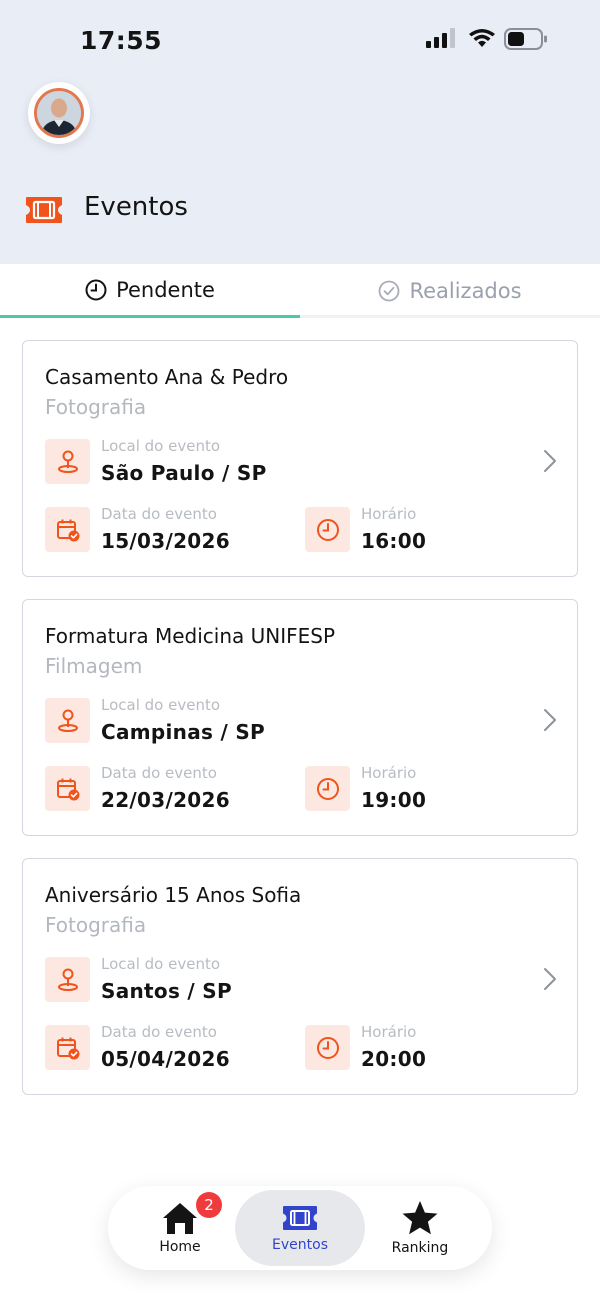 The height and width of the screenshot is (1299, 600). I want to click on date-value: 15/03/2026, so click(165, 541).